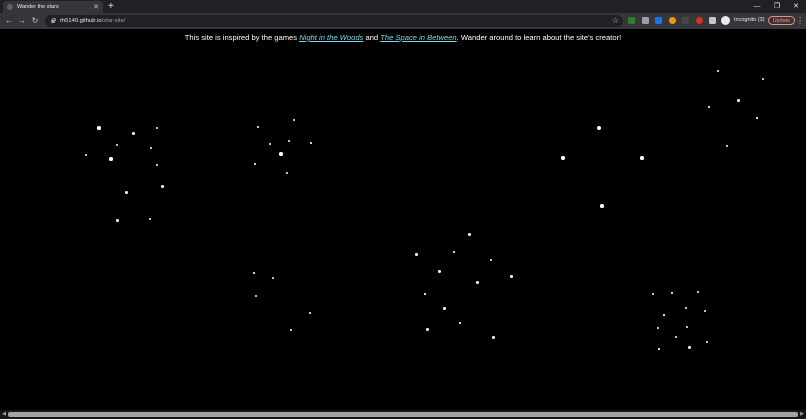 Image resolution: width=806 pixels, height=419 pixels. Describe the element at coordinates (96, 7) in the screenshot. I see `close-icon: ✕` at that location.